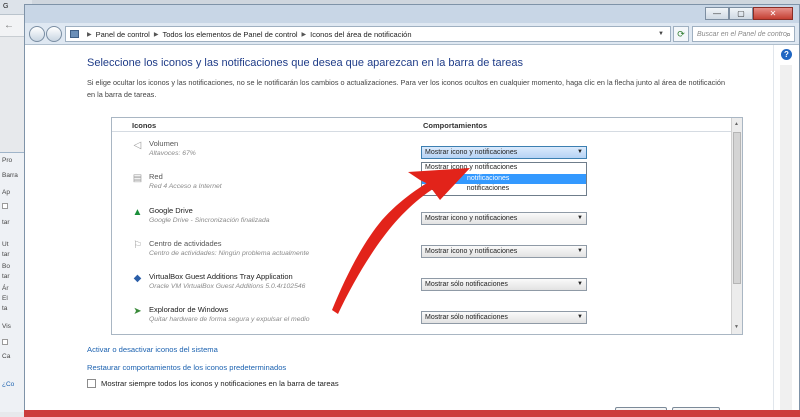 This screenshot has width=800, height=417. I want to click on row-name: Explorador de Windows, so click(189, 309).